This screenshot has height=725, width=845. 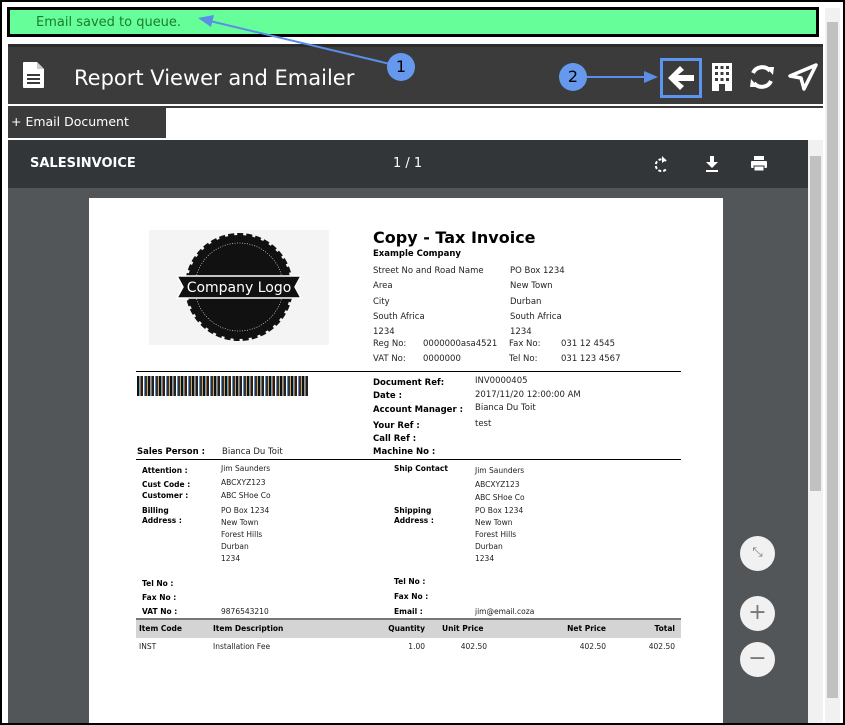 What do you see at coordinates (463, 628) in the screenshot?
I see `column-header: Unit Price` at bounding box center [463, 628].